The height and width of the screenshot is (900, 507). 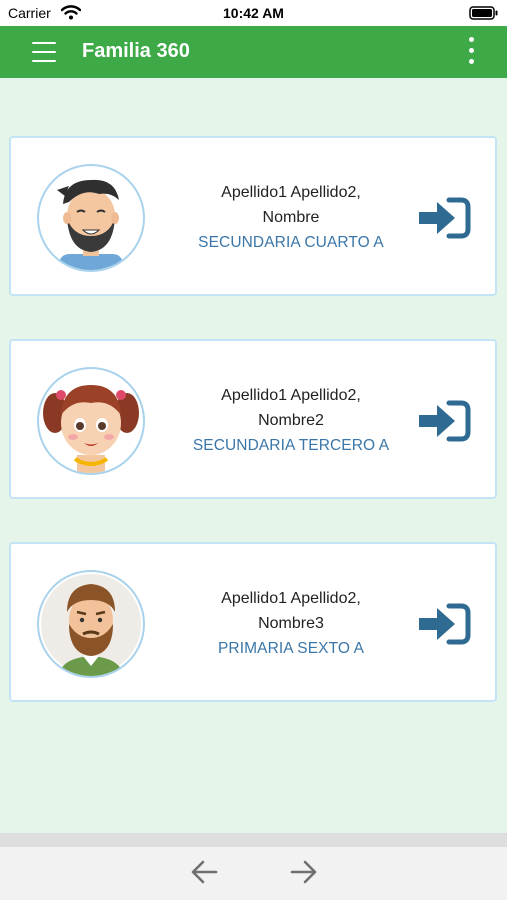 I want to click on hamburger-menu-icon, so click(x=44, y=52).